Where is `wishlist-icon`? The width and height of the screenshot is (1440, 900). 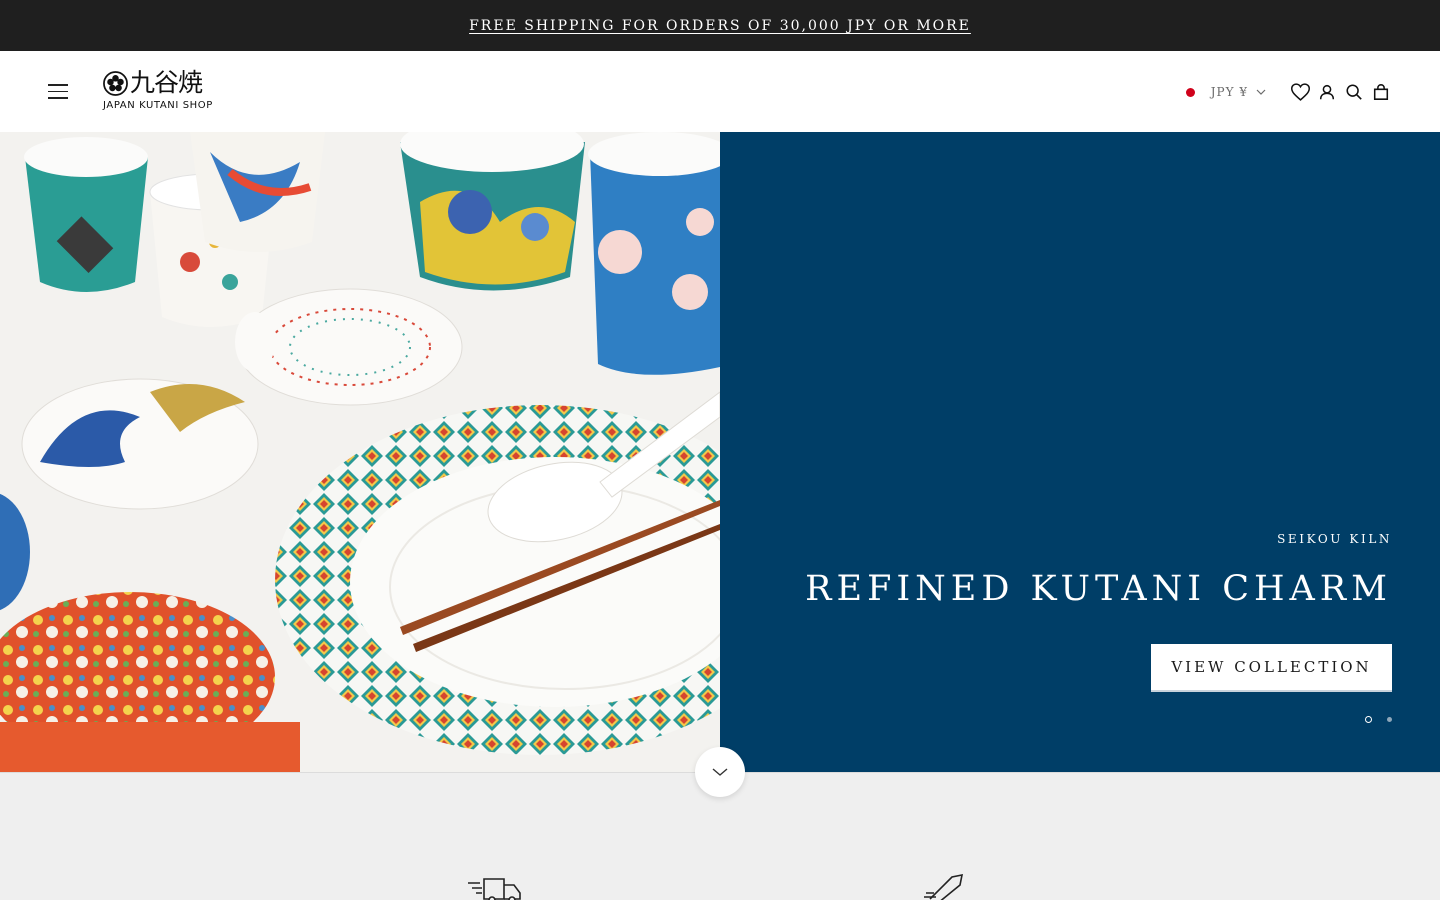 wishlist-icon is located at coordinates (1300, 92).